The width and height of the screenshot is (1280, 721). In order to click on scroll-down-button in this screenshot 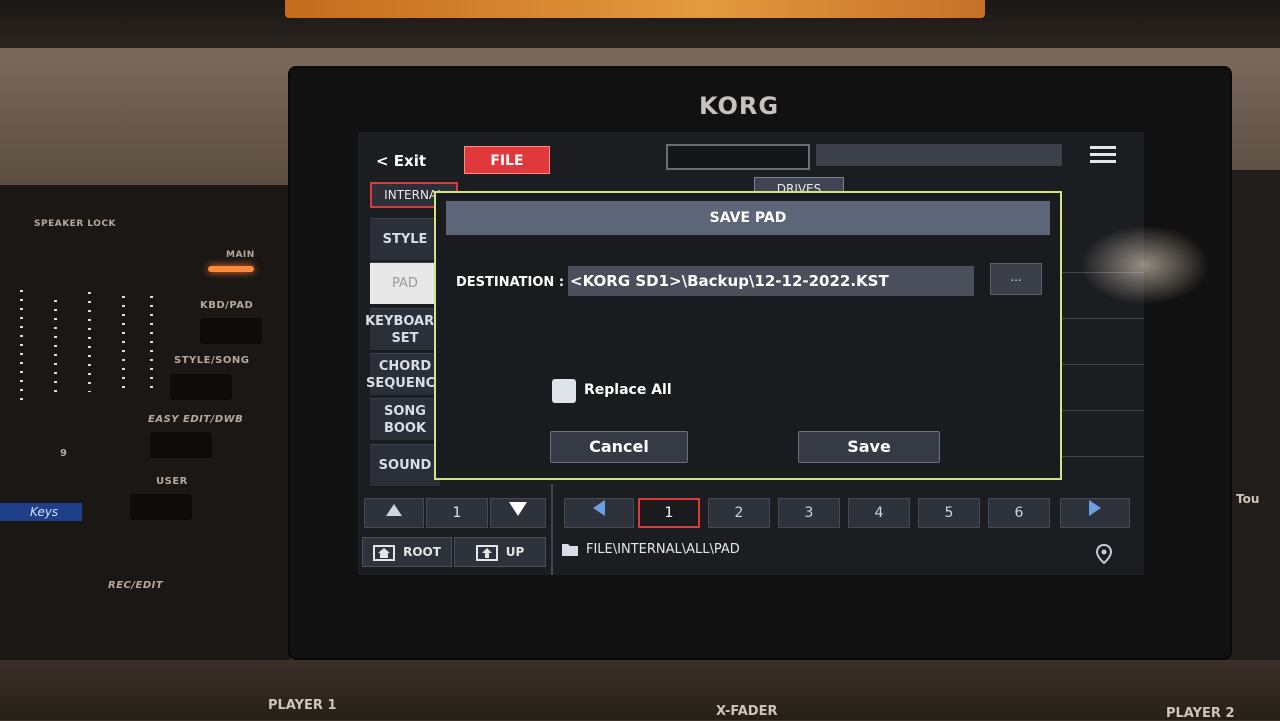, I will do `click(518, 513)`.